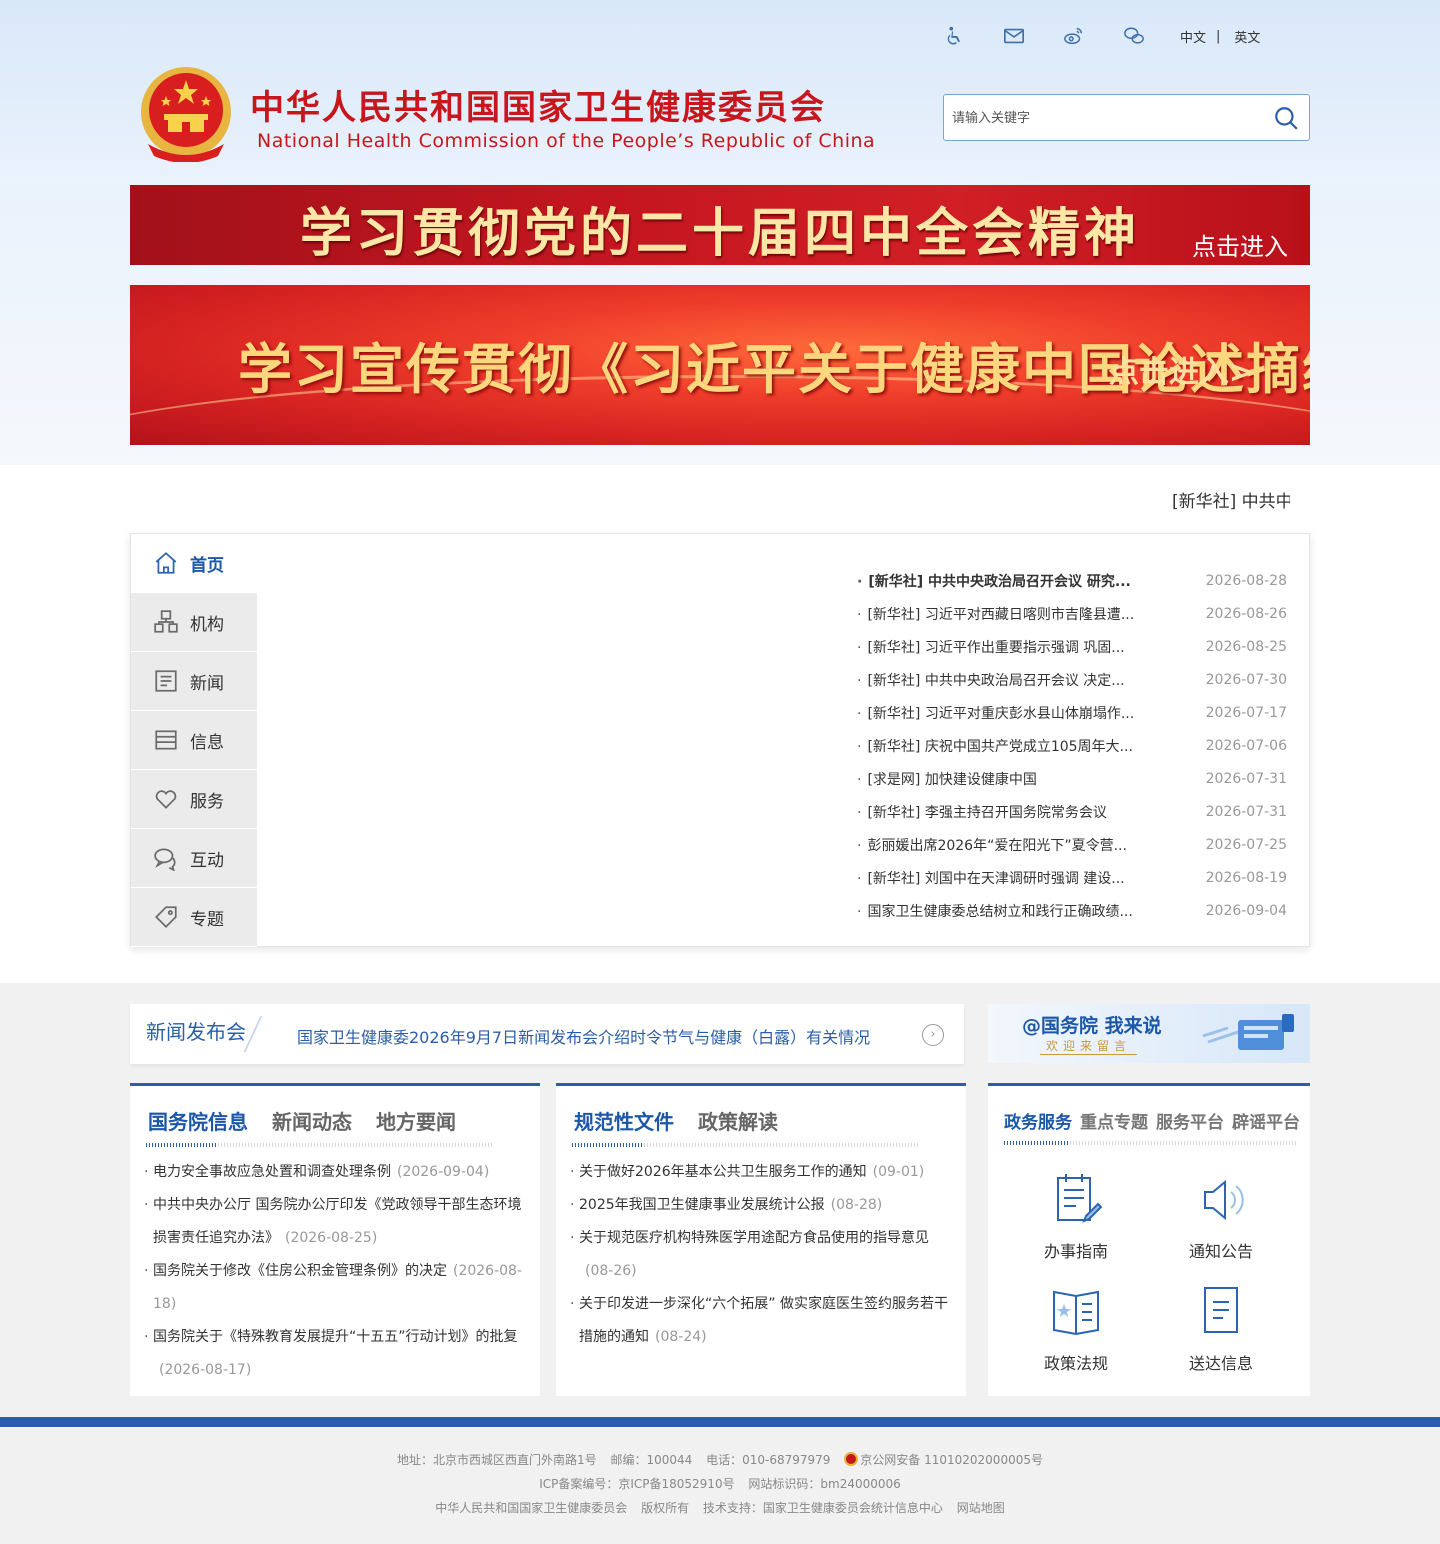 This screenshot has width=1440, height=1544. What do you see at coordinates (624, 1120) in the screenshot?
I see `card2-tab: 规范性文件` at bounding box center [624, 1120].